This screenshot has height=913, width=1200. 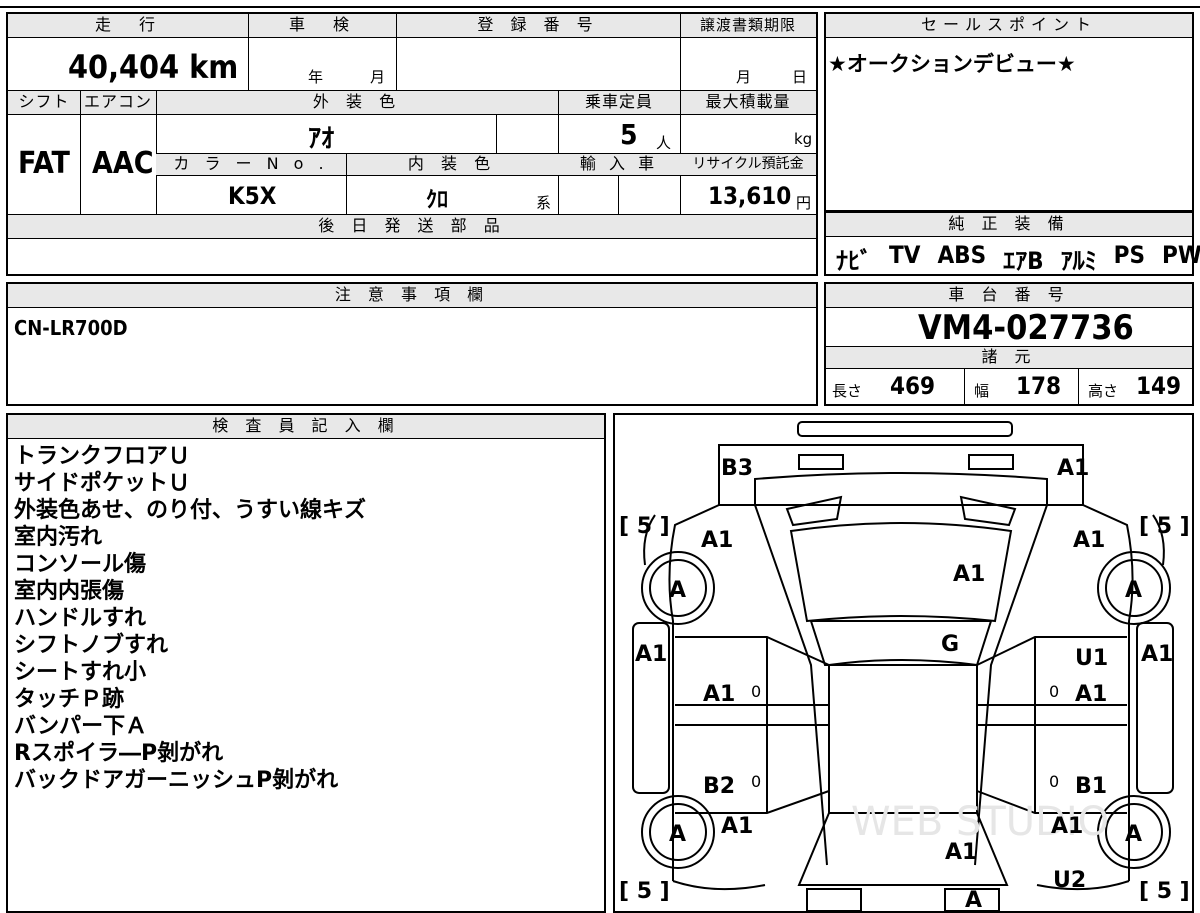 I want to click on equipment-item: PS, so click(x=1129, y=255).